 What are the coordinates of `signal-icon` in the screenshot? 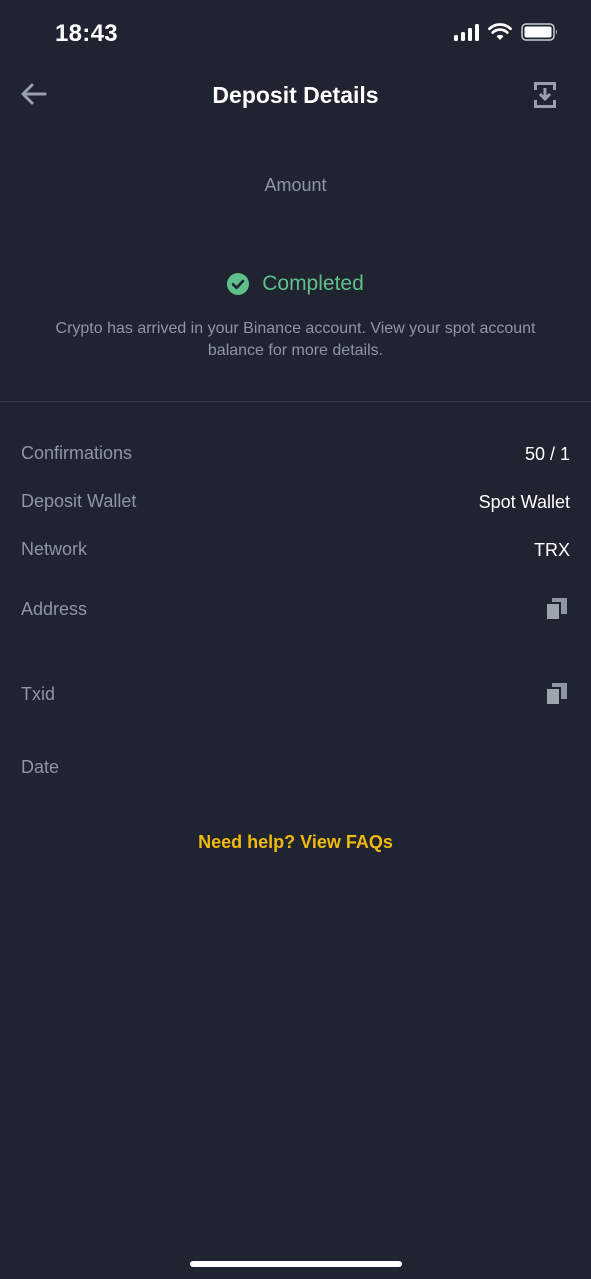 It's located at (466, 32).